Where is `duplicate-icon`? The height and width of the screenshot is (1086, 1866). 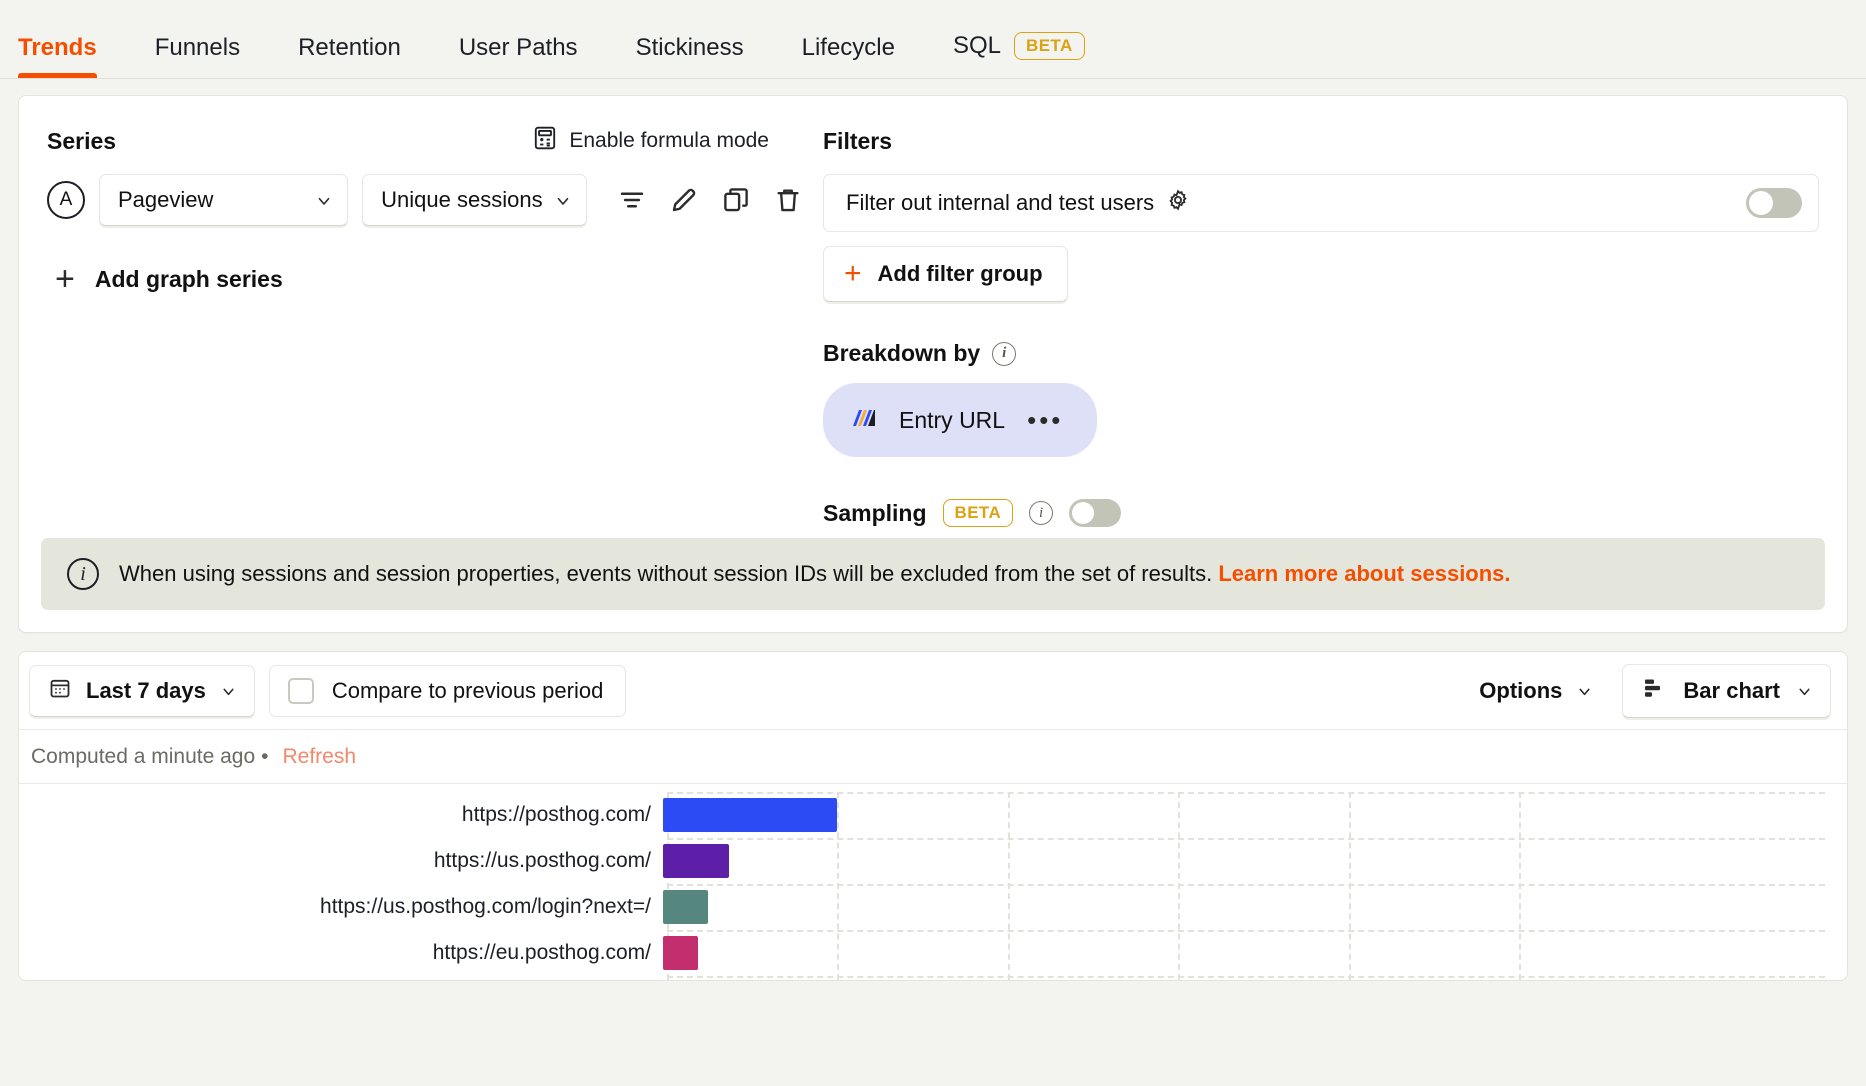 duplicate-icon is located at coordinates (736, 200).